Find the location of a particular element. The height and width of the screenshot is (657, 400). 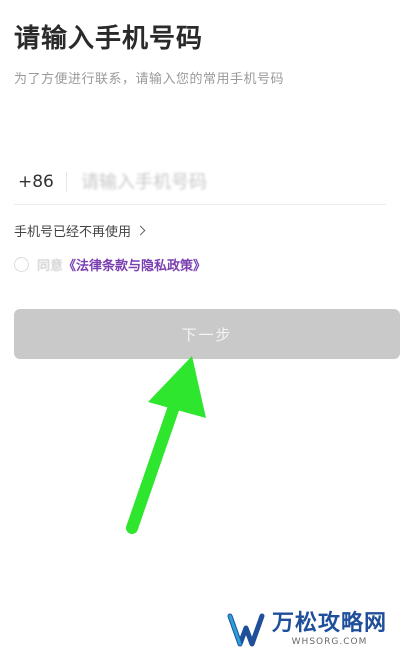

watermark-text: 万松攻略网 WHSORG.COM is located at coordinates (329, 630).